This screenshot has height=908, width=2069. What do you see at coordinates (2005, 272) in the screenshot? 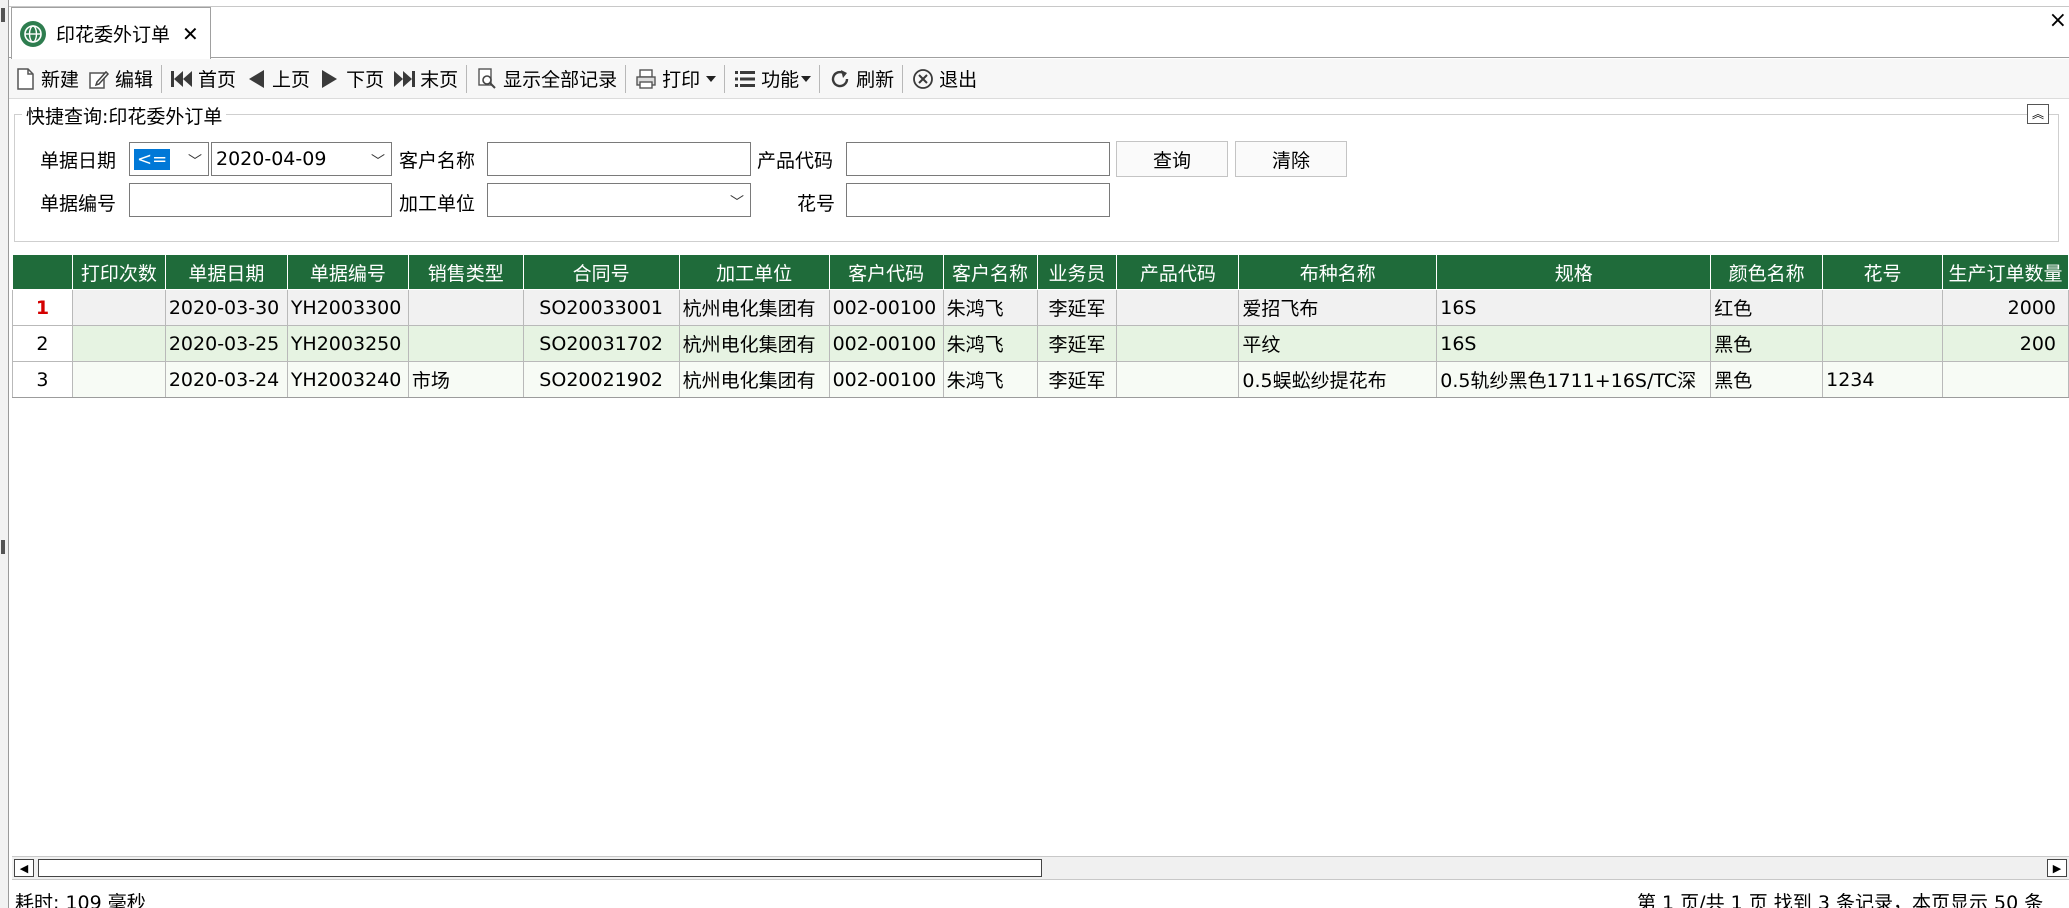
I see `column-header: 生产订单数量` at bounding box center [2005, 272].